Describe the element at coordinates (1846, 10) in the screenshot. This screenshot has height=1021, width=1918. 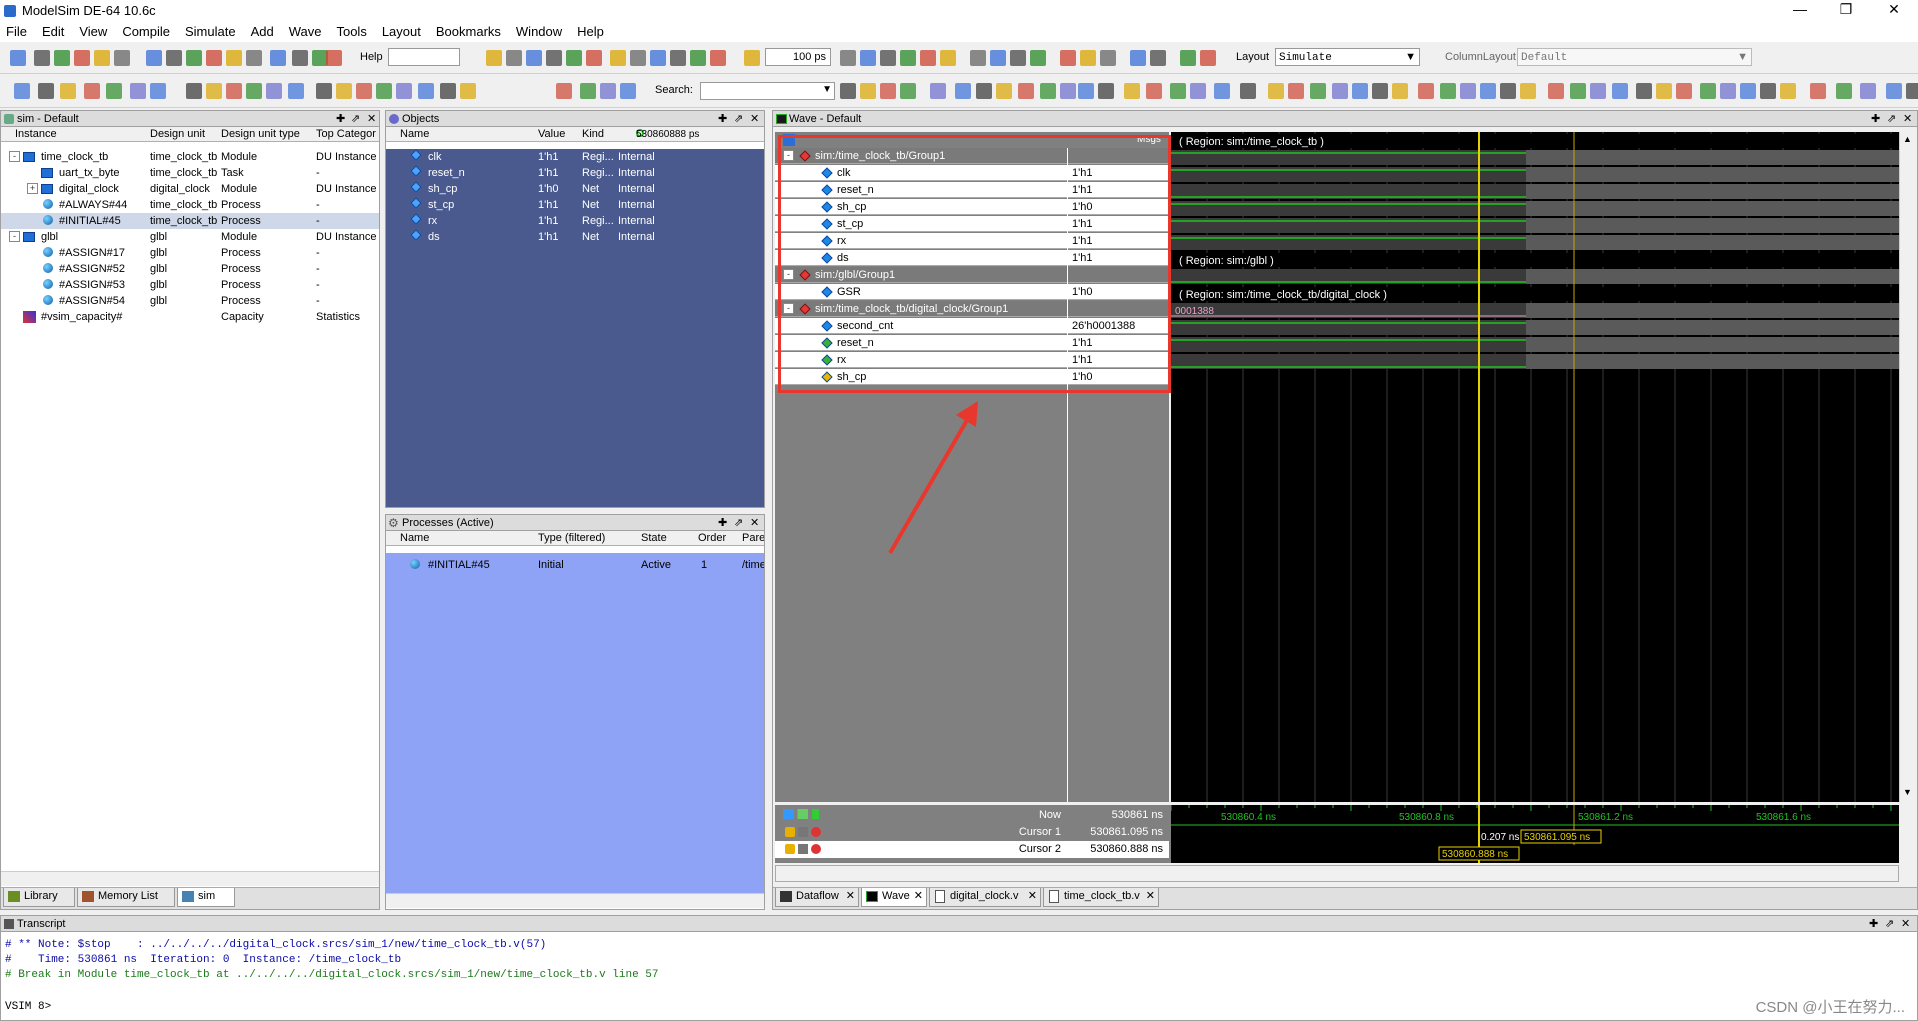
I see `restore-icon: ❐` at that location.